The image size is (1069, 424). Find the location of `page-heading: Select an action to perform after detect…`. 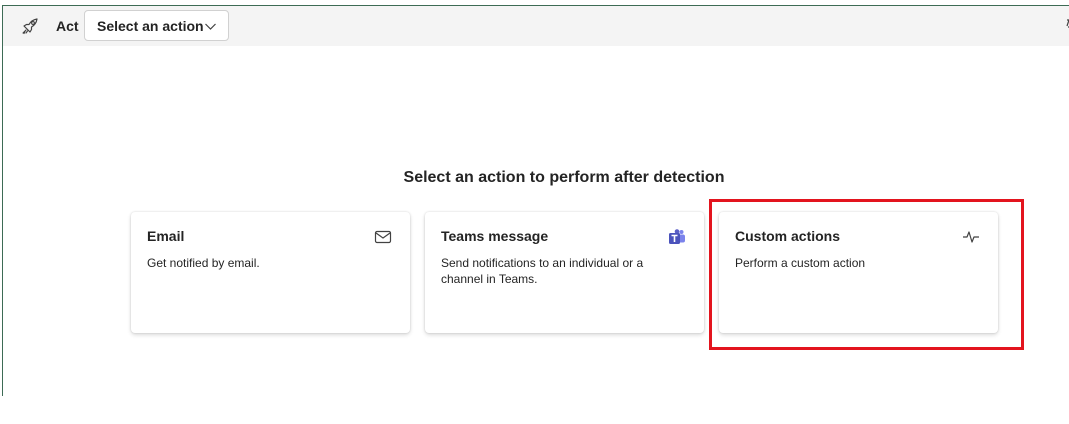

page-heading: Select an action to perform after detect… is located at coordinates (564, 177).